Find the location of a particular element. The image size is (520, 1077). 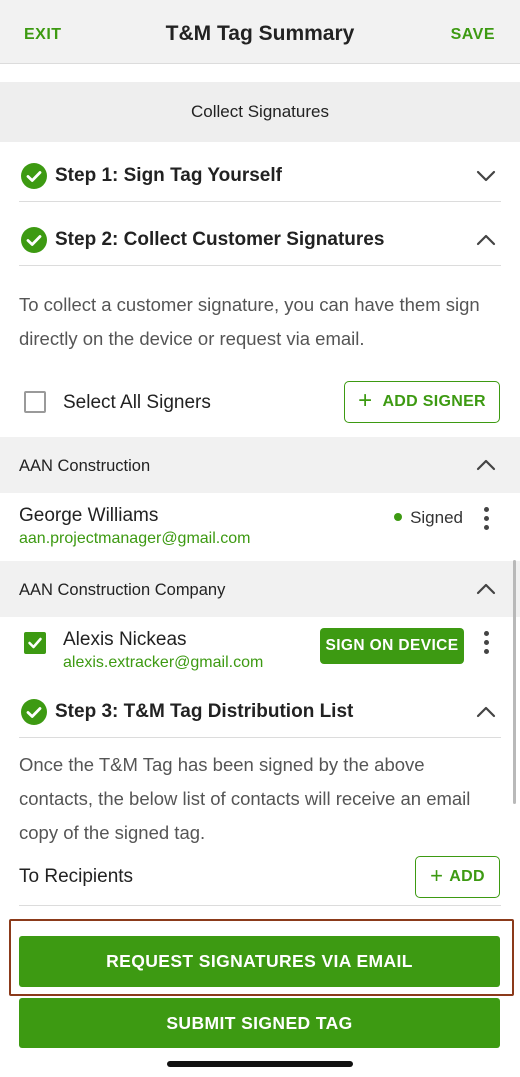

add-recipient-label: ADD is located at coordinates (467, 876).